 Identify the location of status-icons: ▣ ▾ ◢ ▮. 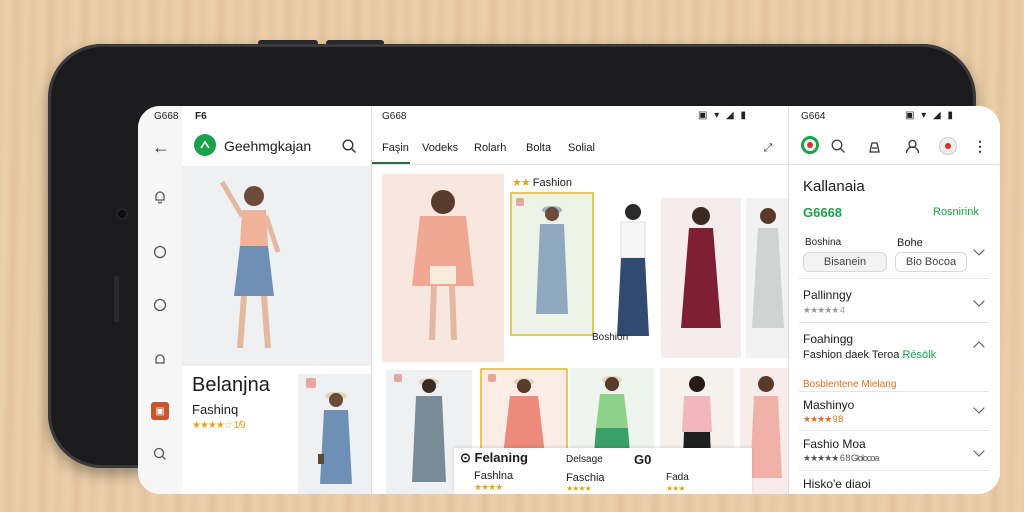
(723, 115).